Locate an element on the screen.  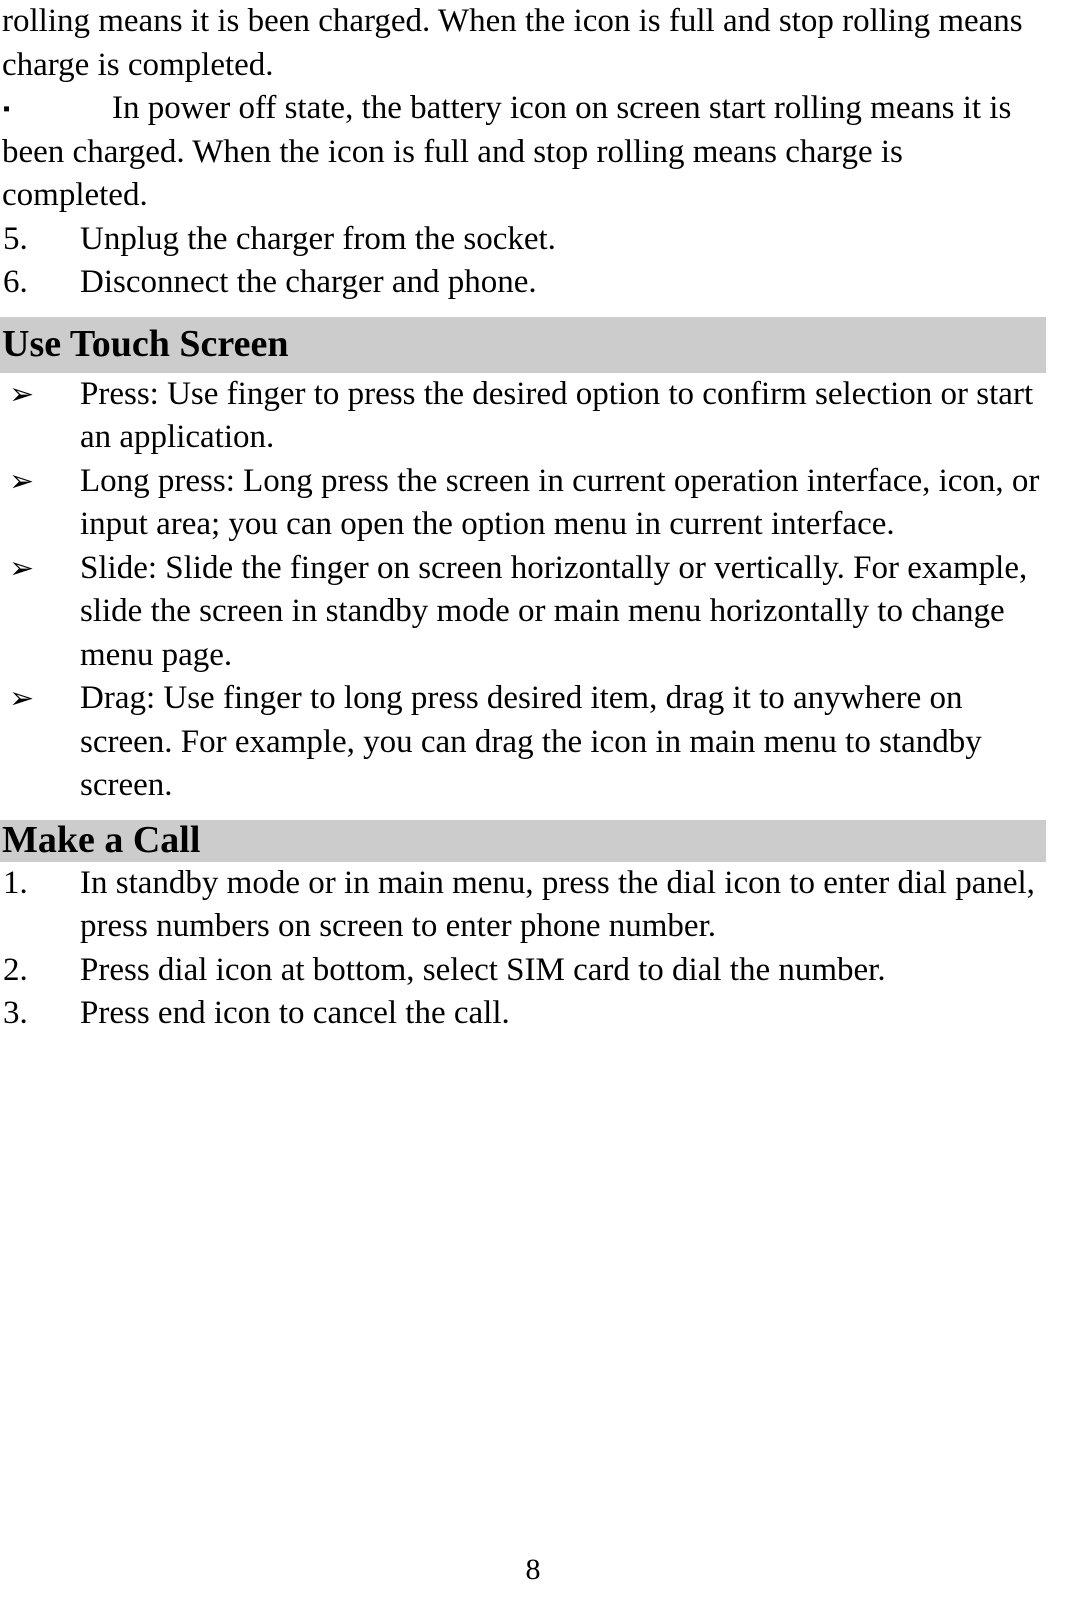
list-marker: 2. is located at coordinates (15, 969).